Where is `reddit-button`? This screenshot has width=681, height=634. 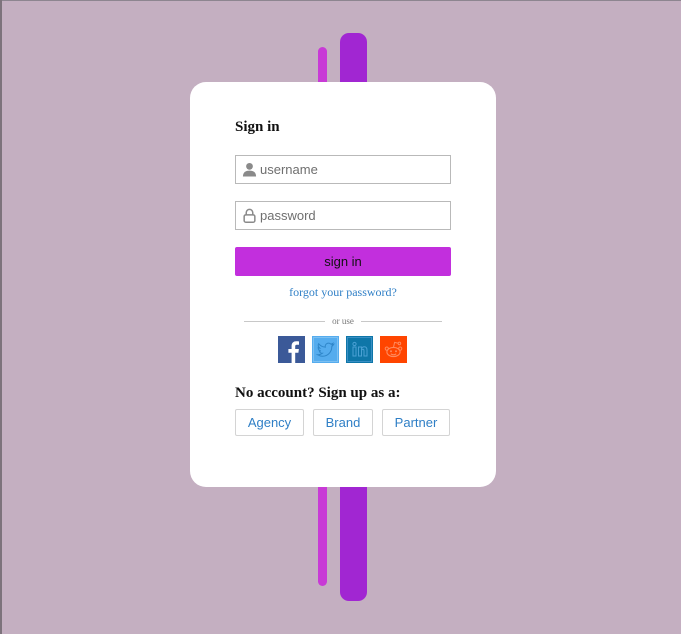
reddit-button is located at coordinates (393, 349).